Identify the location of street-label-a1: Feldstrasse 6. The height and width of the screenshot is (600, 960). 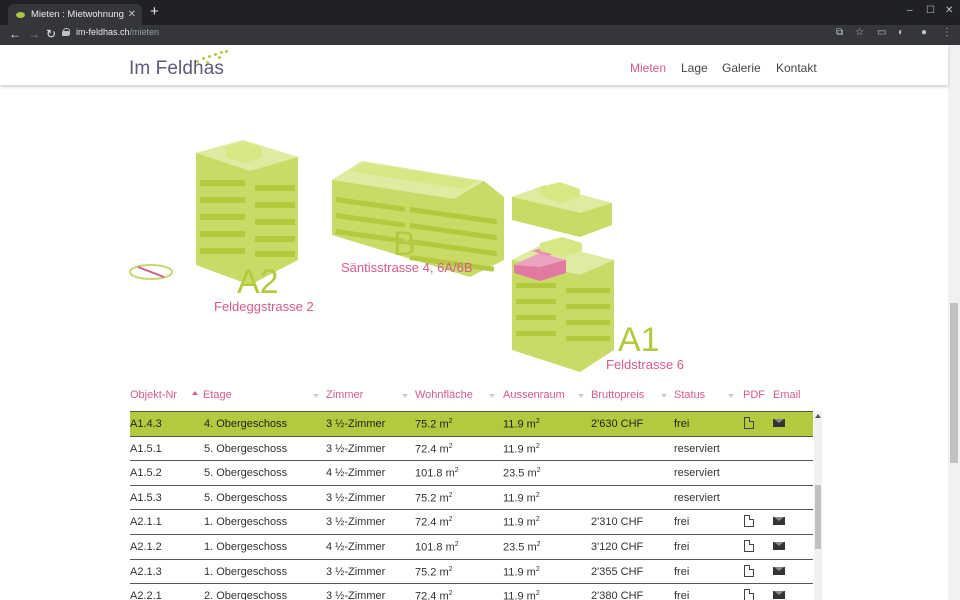
(645, 364).